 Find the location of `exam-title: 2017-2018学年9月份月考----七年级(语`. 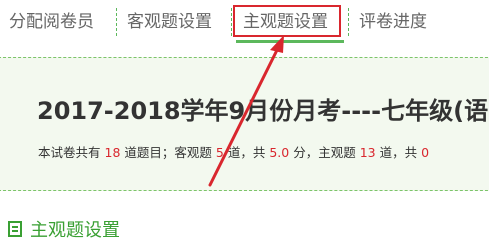

exam-title: 2017-2018学年9月份月考----七年级(语 is located at coordinates (263, 111).